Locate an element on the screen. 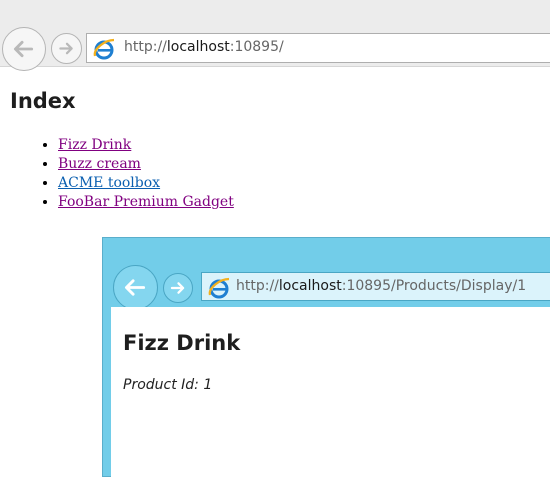 Image resolution: width=550 pixels, height=487 pixels. product-link-acme-toolbox: ACME toolbox is located at coordinates (109, 183).